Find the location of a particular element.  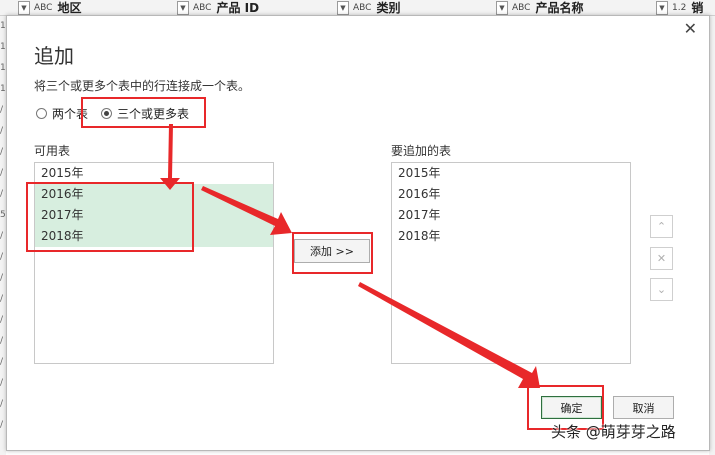

dialog-description: 将三个或更多个表中的行连接成一个表。 is located at coordinates (142, 86).